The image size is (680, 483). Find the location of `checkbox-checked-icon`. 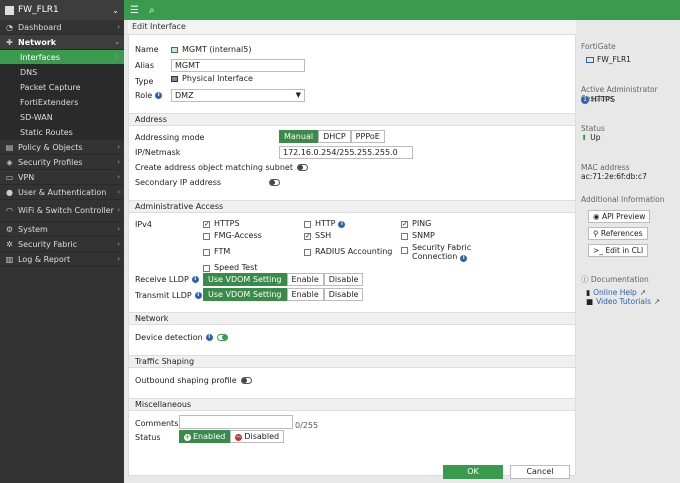

checkbox-checked-icon is located at coordinates (206, 224).